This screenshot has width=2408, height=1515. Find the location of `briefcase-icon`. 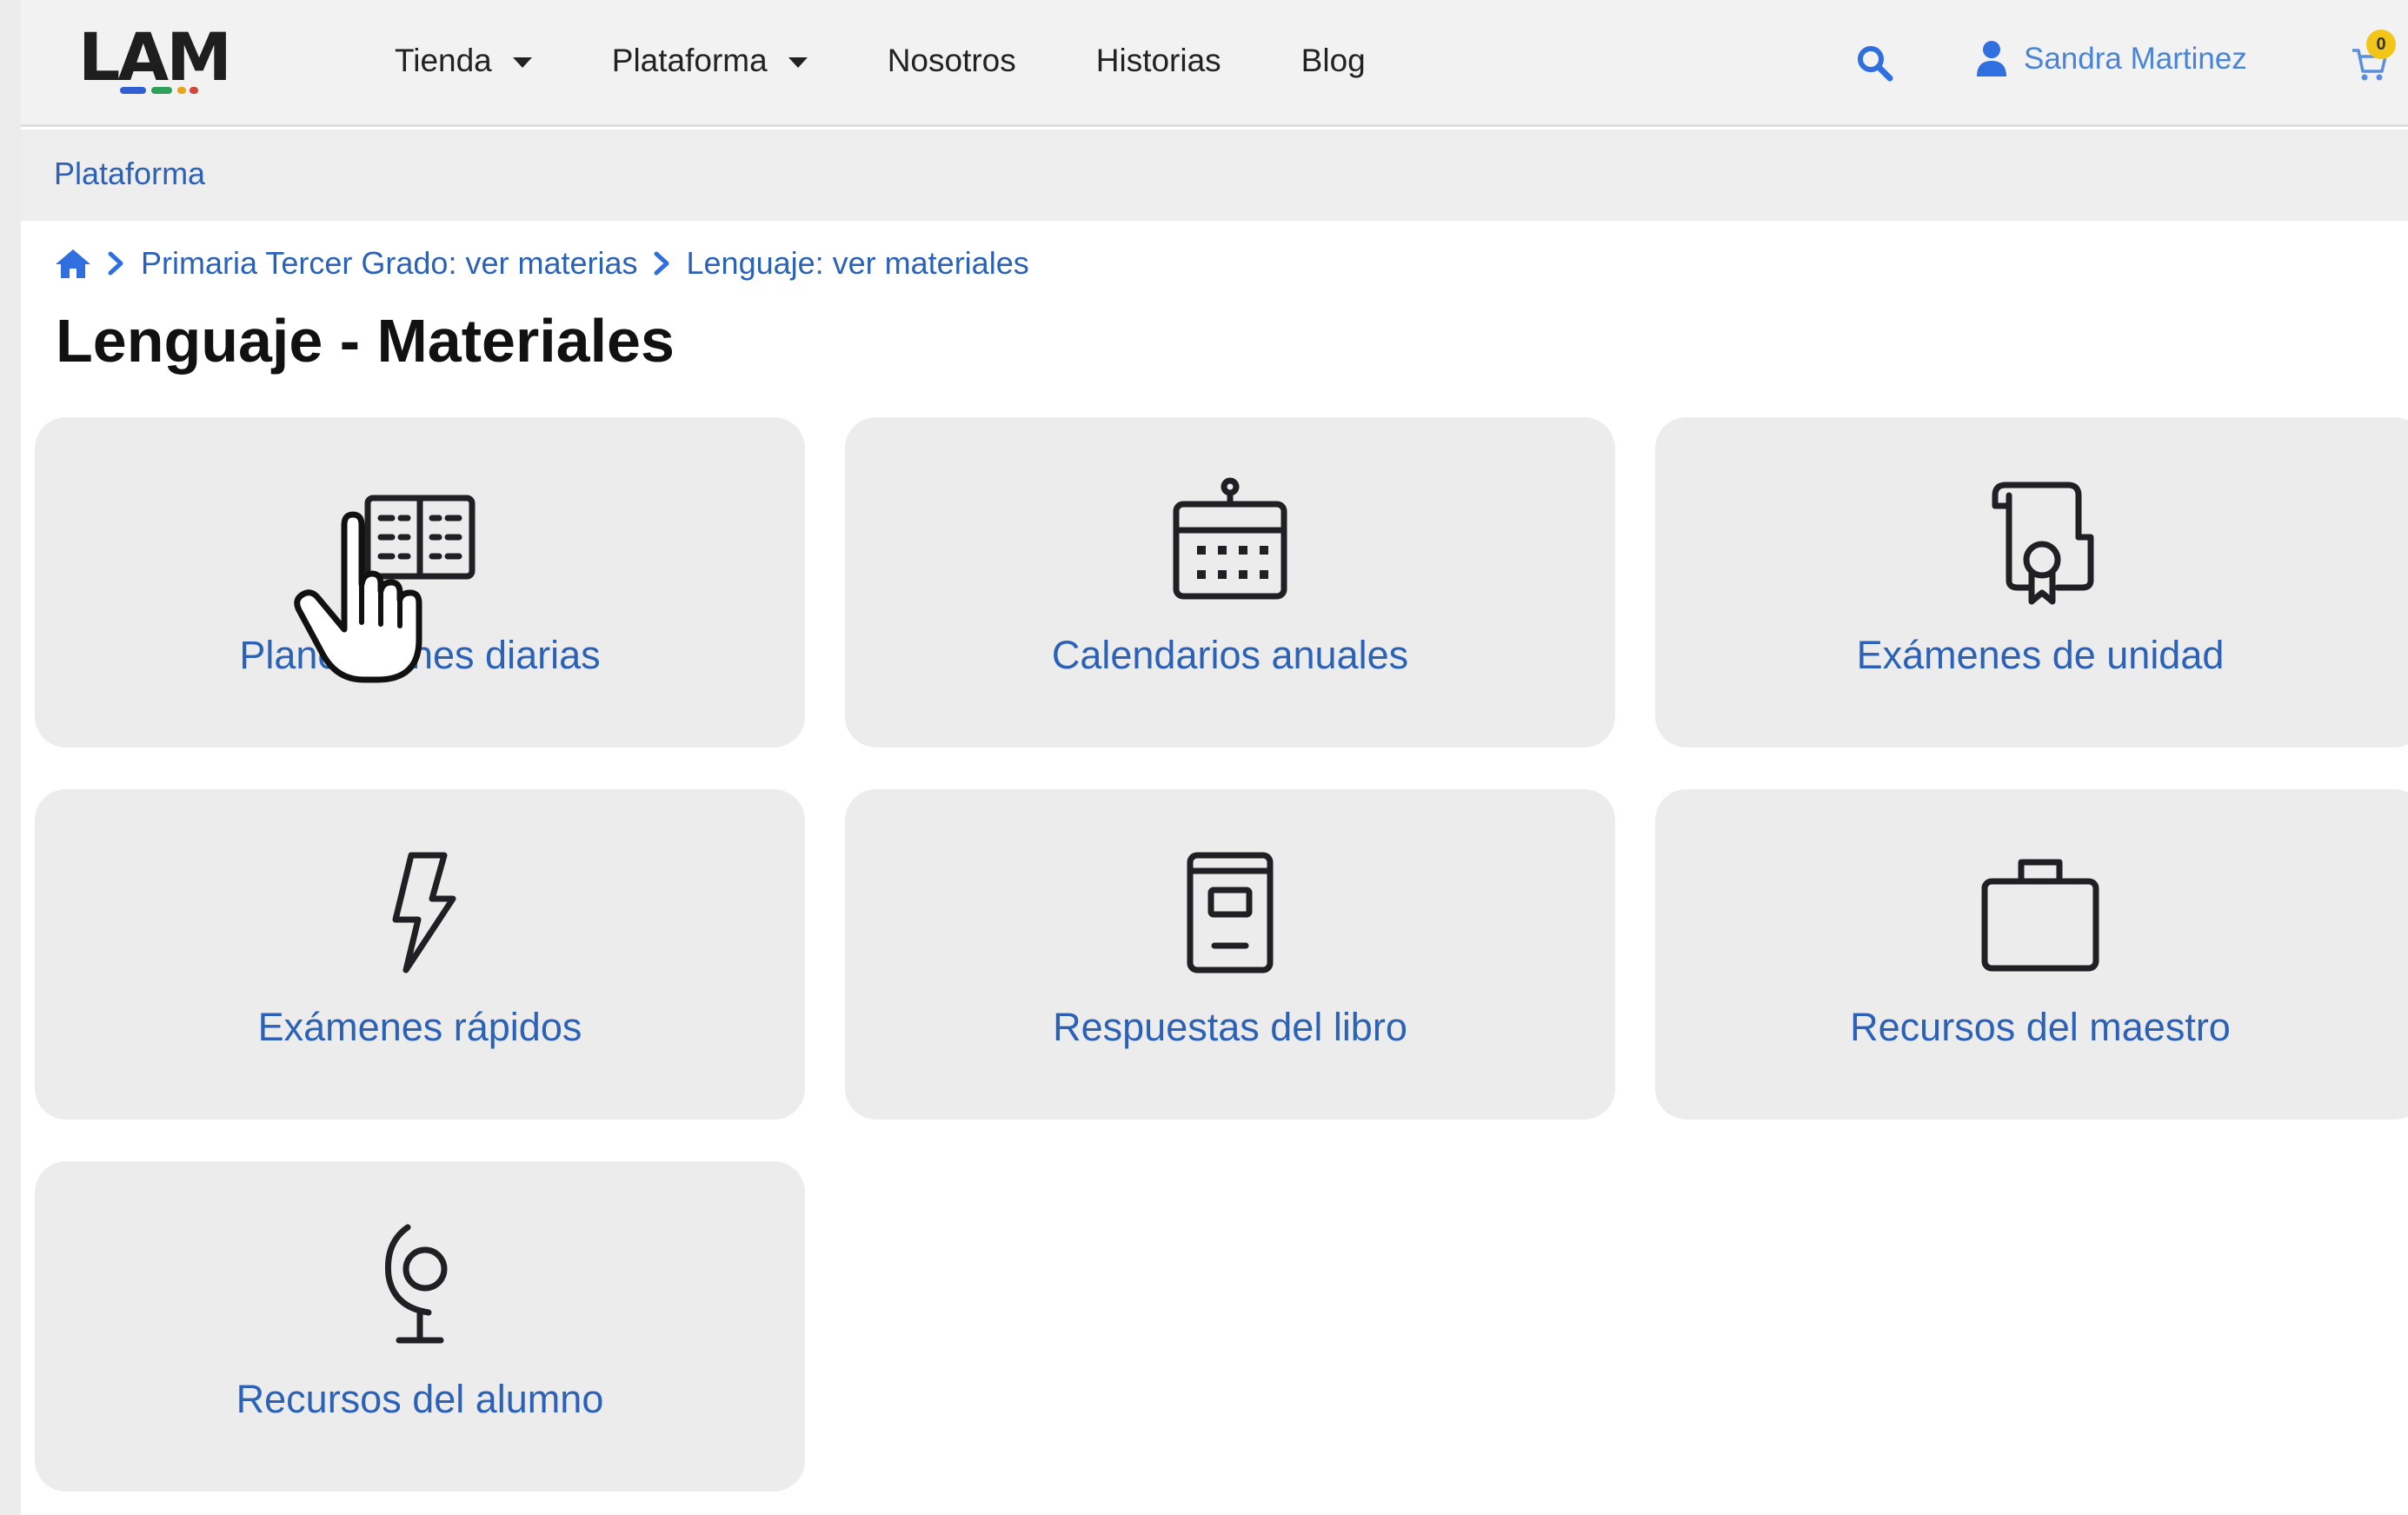

briefcase-icon is located at coordinates (2040, 915).